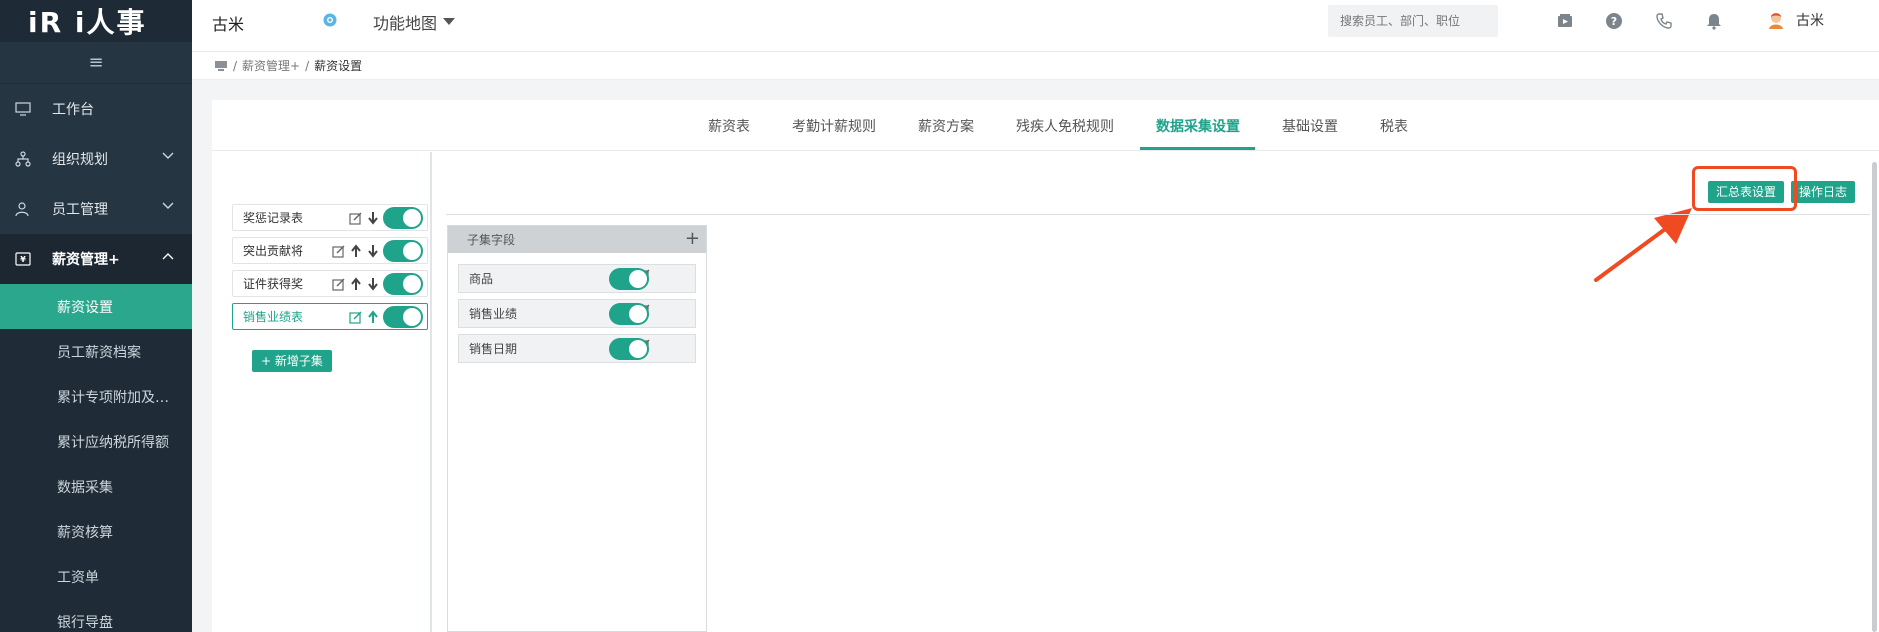  What do you see at coordinates (1874, 397) in the screenshot?
I see `scrollbar` at bounding box center [1874, 397].